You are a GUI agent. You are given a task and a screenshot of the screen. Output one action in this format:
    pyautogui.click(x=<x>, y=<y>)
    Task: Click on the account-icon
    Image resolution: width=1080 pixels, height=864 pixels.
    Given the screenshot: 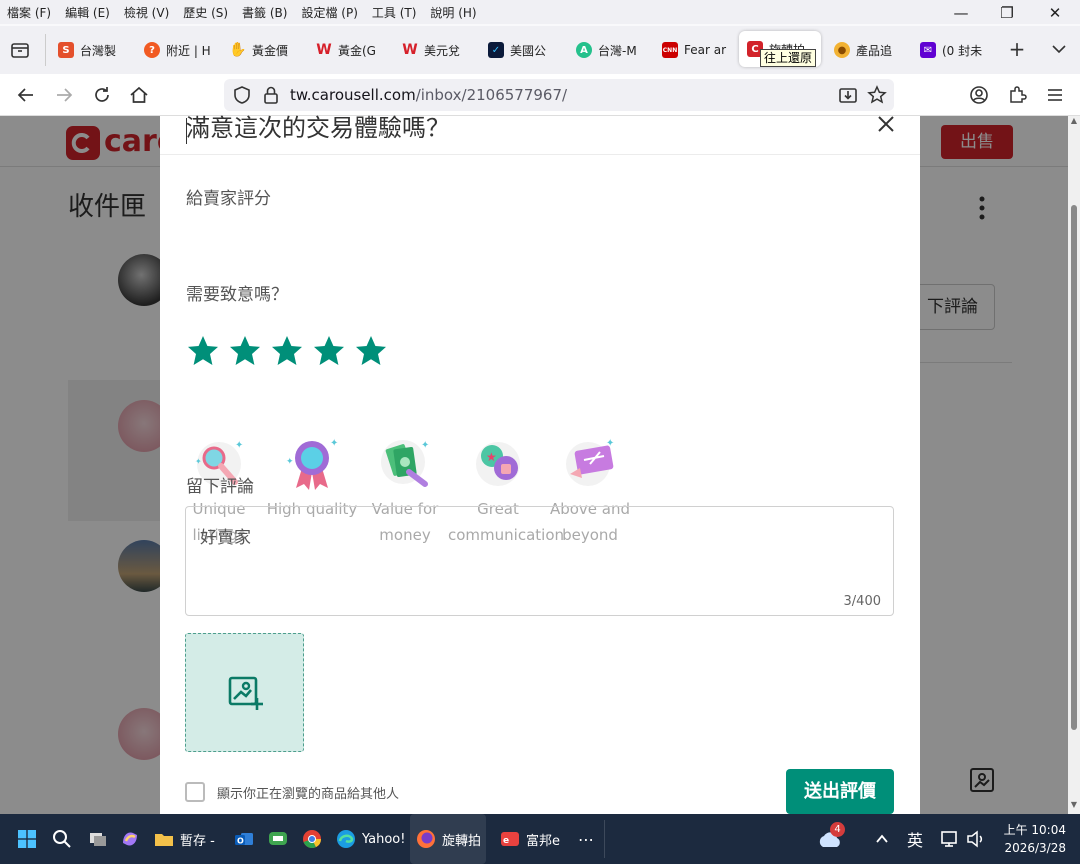 What is the action you would take?
    pyautogui.click(x=979, y=95)
    